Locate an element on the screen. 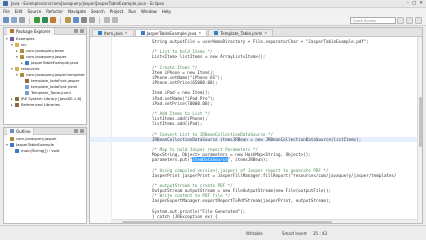  tree-item-label: Referenced Libraries is located at coordinates (41, 104).